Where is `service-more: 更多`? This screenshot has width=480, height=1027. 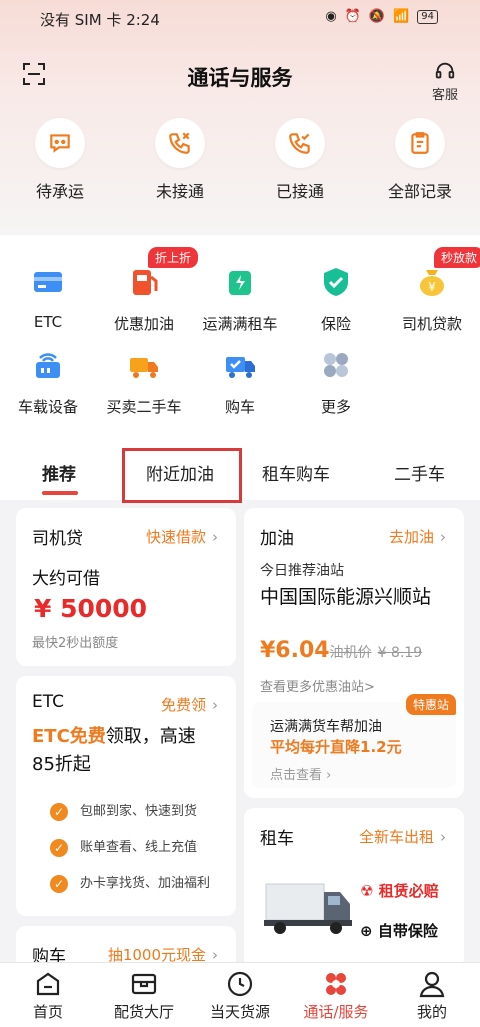
service-more: 更多 is located at coordinates (336, 382).